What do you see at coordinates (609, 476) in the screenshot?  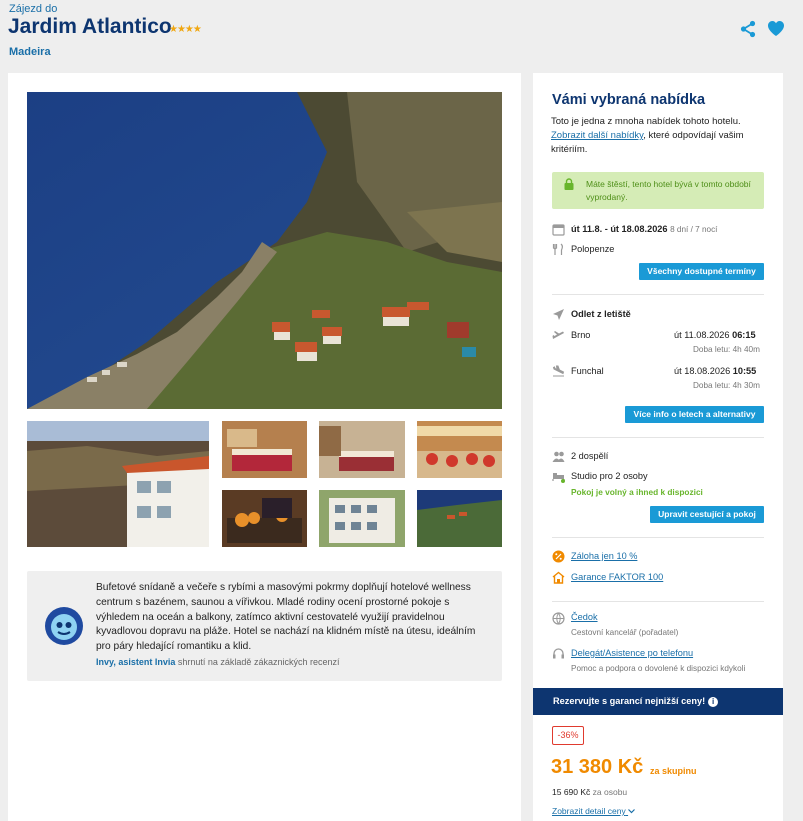 I see `room-type: Studio pro 2 osoby` at bounding box center [609, 476].